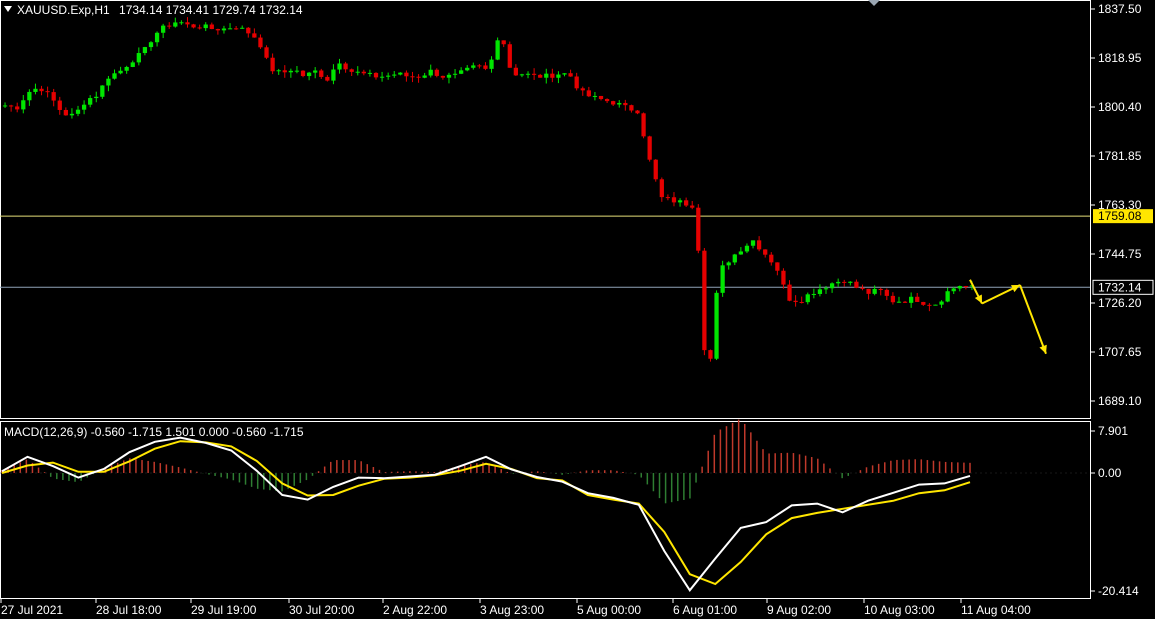  I want to click on price-tick-label: 1763.30, so click(1120, 205).